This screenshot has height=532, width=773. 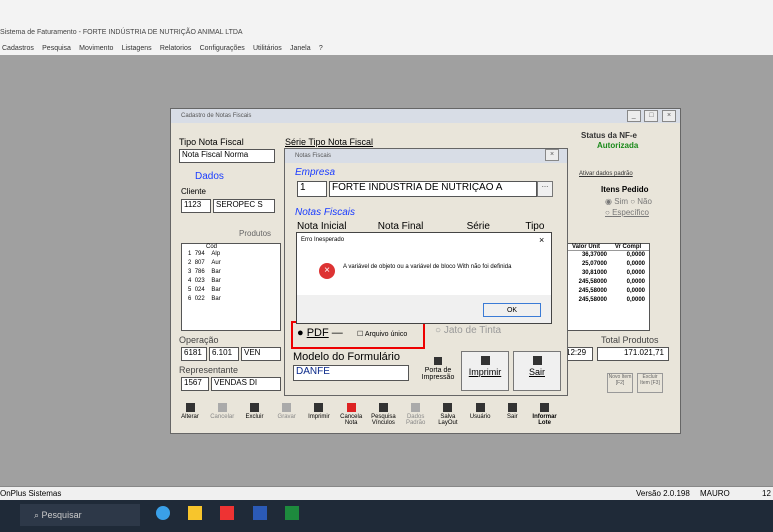 I want to click on especifico-radio: ○ Específico, so click(x=627, y=212).